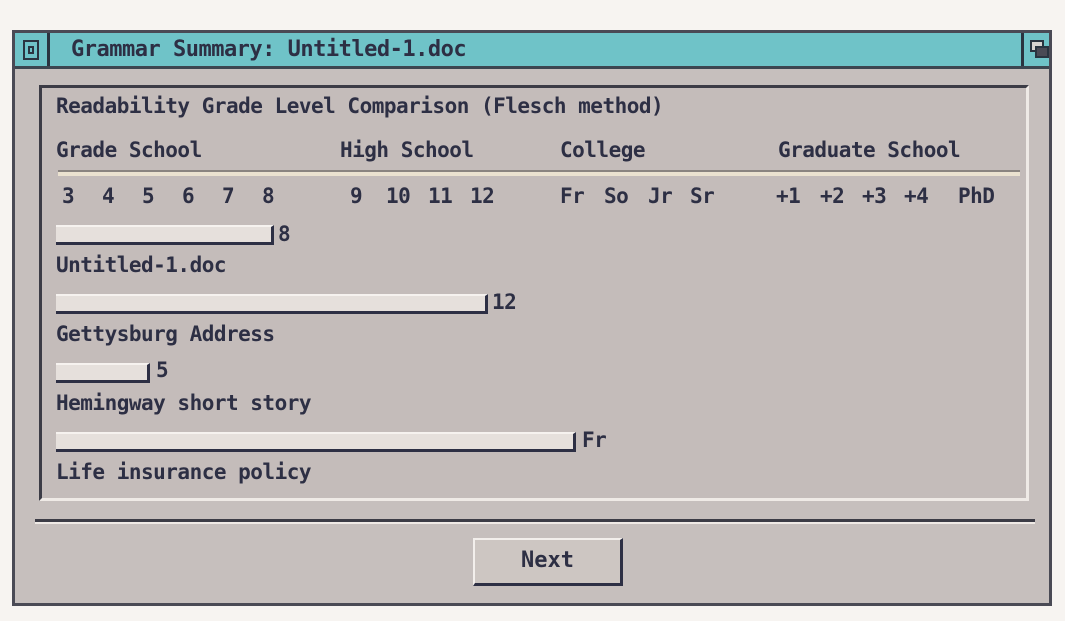 The width and height of the screenshot is (1065, 621). I want to click on level-label: +2, so click(832, 196).